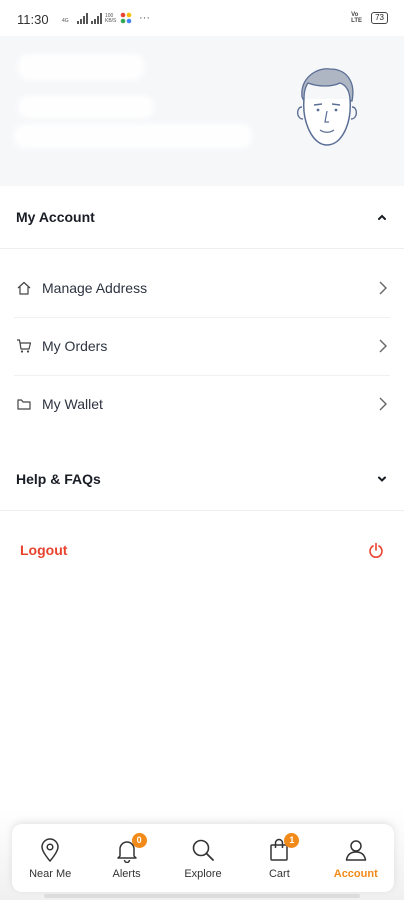  Describe the element at coordinates (279, 858) in the screenshot. I see `nav-cart: 1 Cart` at that location.